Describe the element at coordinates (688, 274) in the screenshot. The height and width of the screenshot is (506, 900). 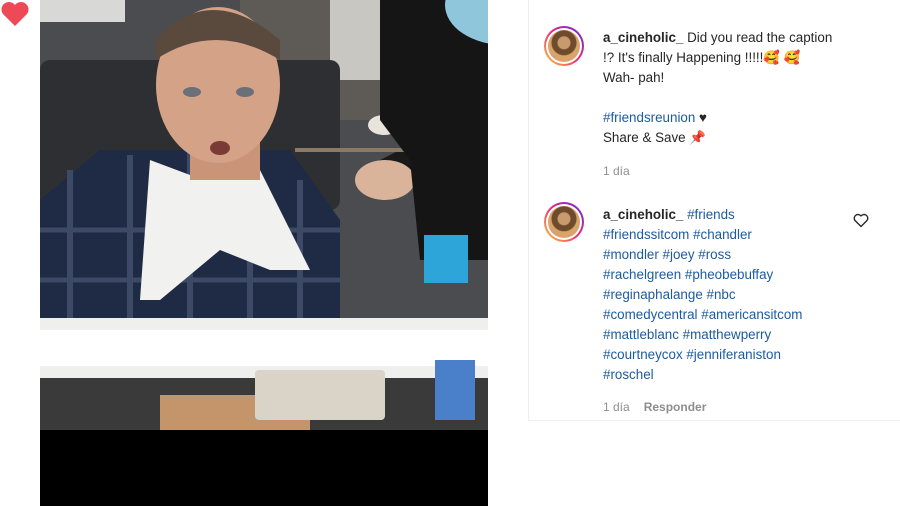
I see `hashtag-link: #rachelgreen #pheobebuffay` at that location.